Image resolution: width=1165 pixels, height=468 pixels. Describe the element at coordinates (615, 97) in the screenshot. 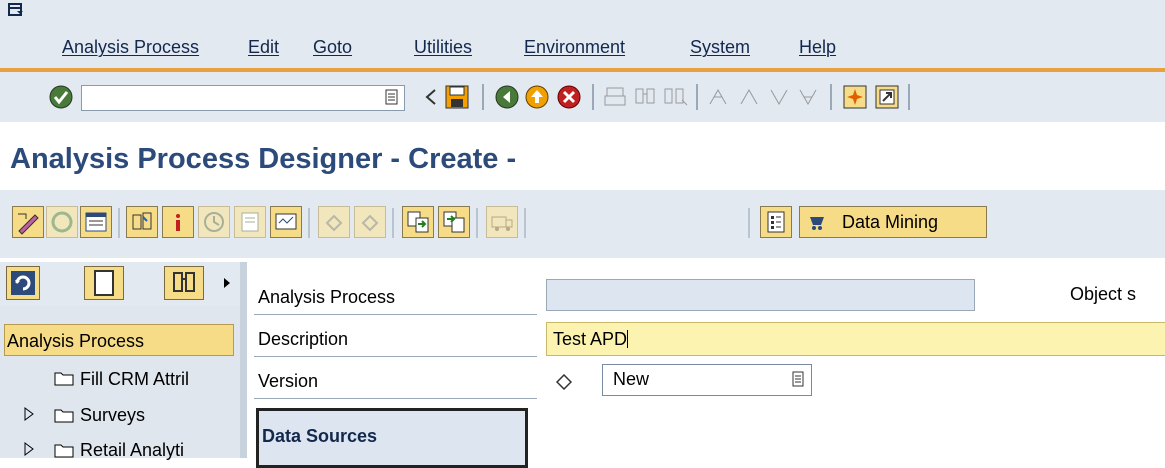

I see `print-icon` at that location.